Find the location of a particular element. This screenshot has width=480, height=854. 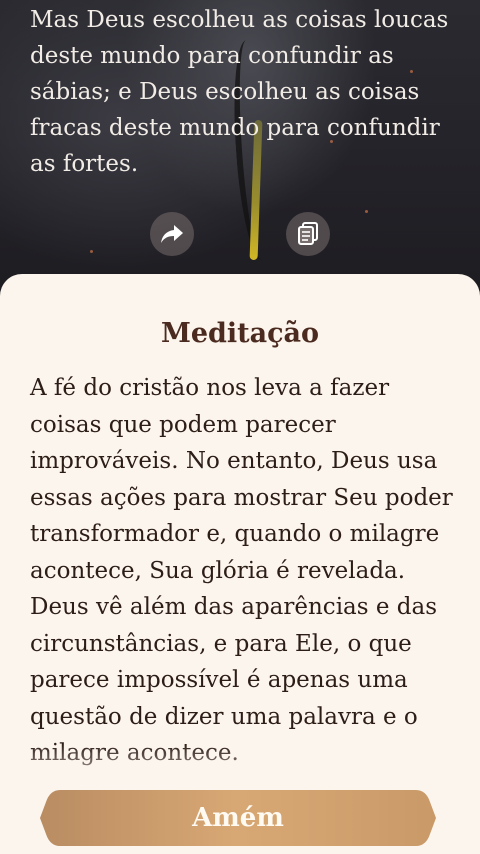

amen-button-label: Amém is located at coordinates (238, 818).